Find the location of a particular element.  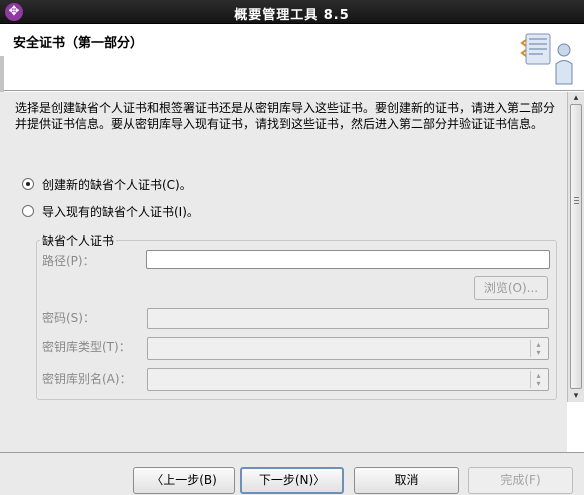

path-label: 路径(P)： is located at coordinates (68, 261).